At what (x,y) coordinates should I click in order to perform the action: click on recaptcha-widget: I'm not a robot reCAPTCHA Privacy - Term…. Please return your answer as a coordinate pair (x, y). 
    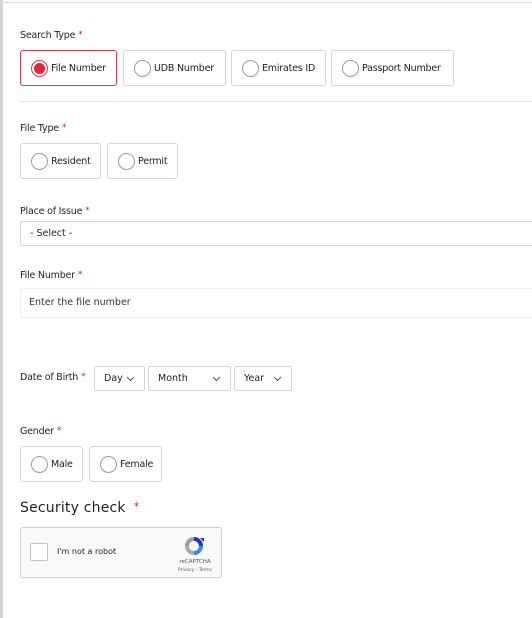
    Looking at the image, I should click on (121, 552).